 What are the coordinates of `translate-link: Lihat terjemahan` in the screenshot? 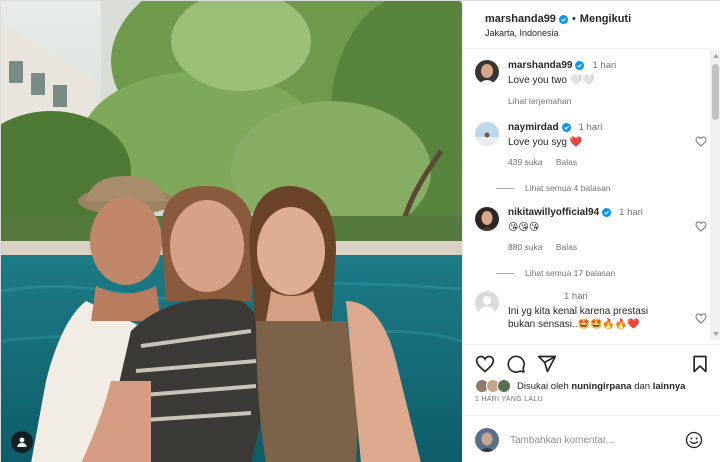 It's located at (605, 101).